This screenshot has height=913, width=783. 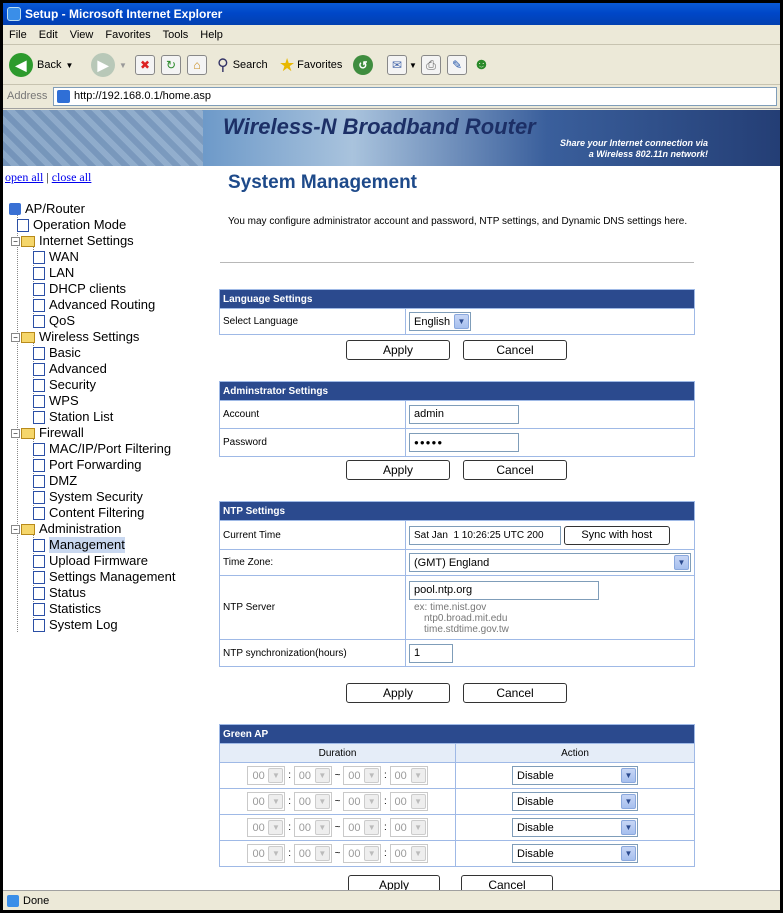 What do you see at coordinates (123, 65) in the screenshot?
I see `dropdown-icon: ▼` at bounding box center [123, 65].